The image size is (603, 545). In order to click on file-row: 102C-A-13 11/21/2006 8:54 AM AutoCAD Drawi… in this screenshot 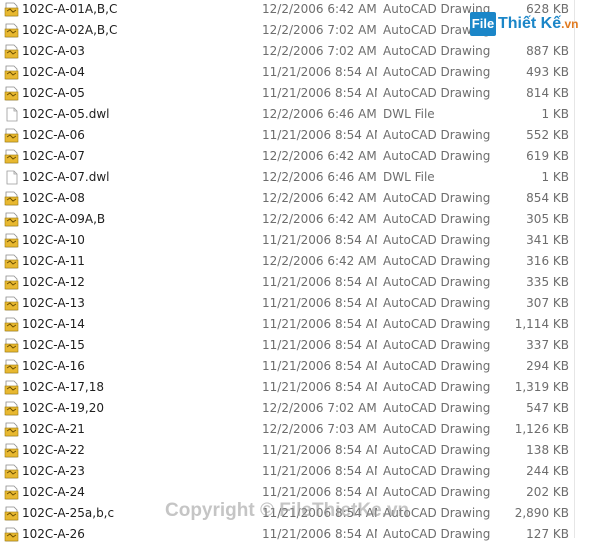, I will do `click(301, 303)`.